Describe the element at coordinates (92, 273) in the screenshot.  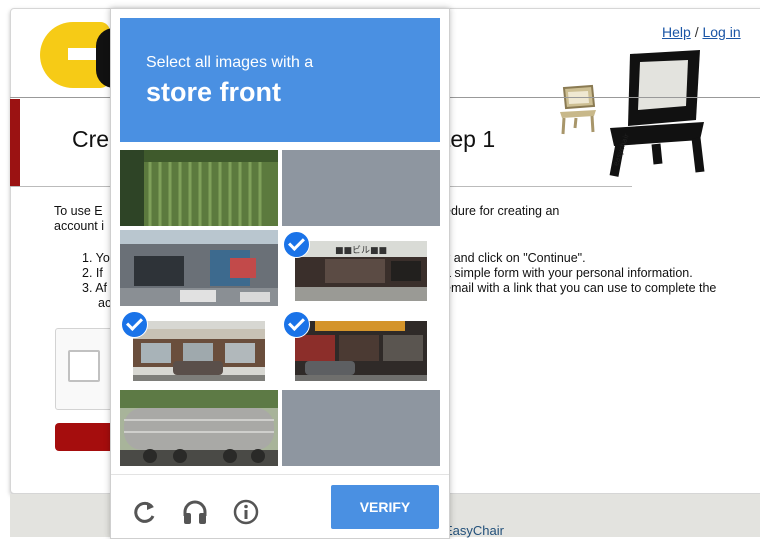
I see `step-2-prefix: 2. If` at that location.